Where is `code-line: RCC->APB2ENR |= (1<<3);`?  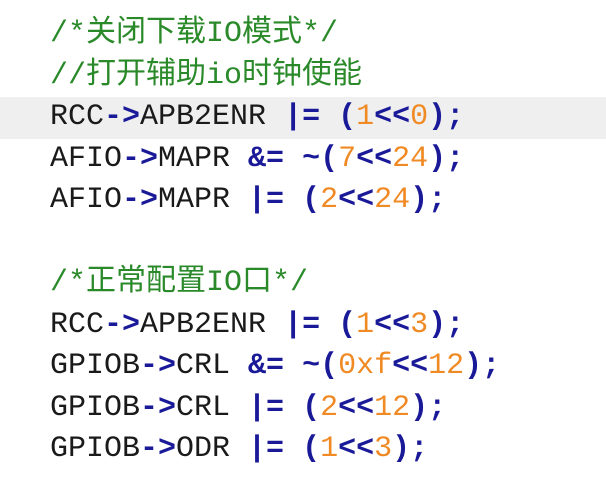
code-line: RCC->APB2ENR |= (1<<3); is located at coordinates (303, 326).